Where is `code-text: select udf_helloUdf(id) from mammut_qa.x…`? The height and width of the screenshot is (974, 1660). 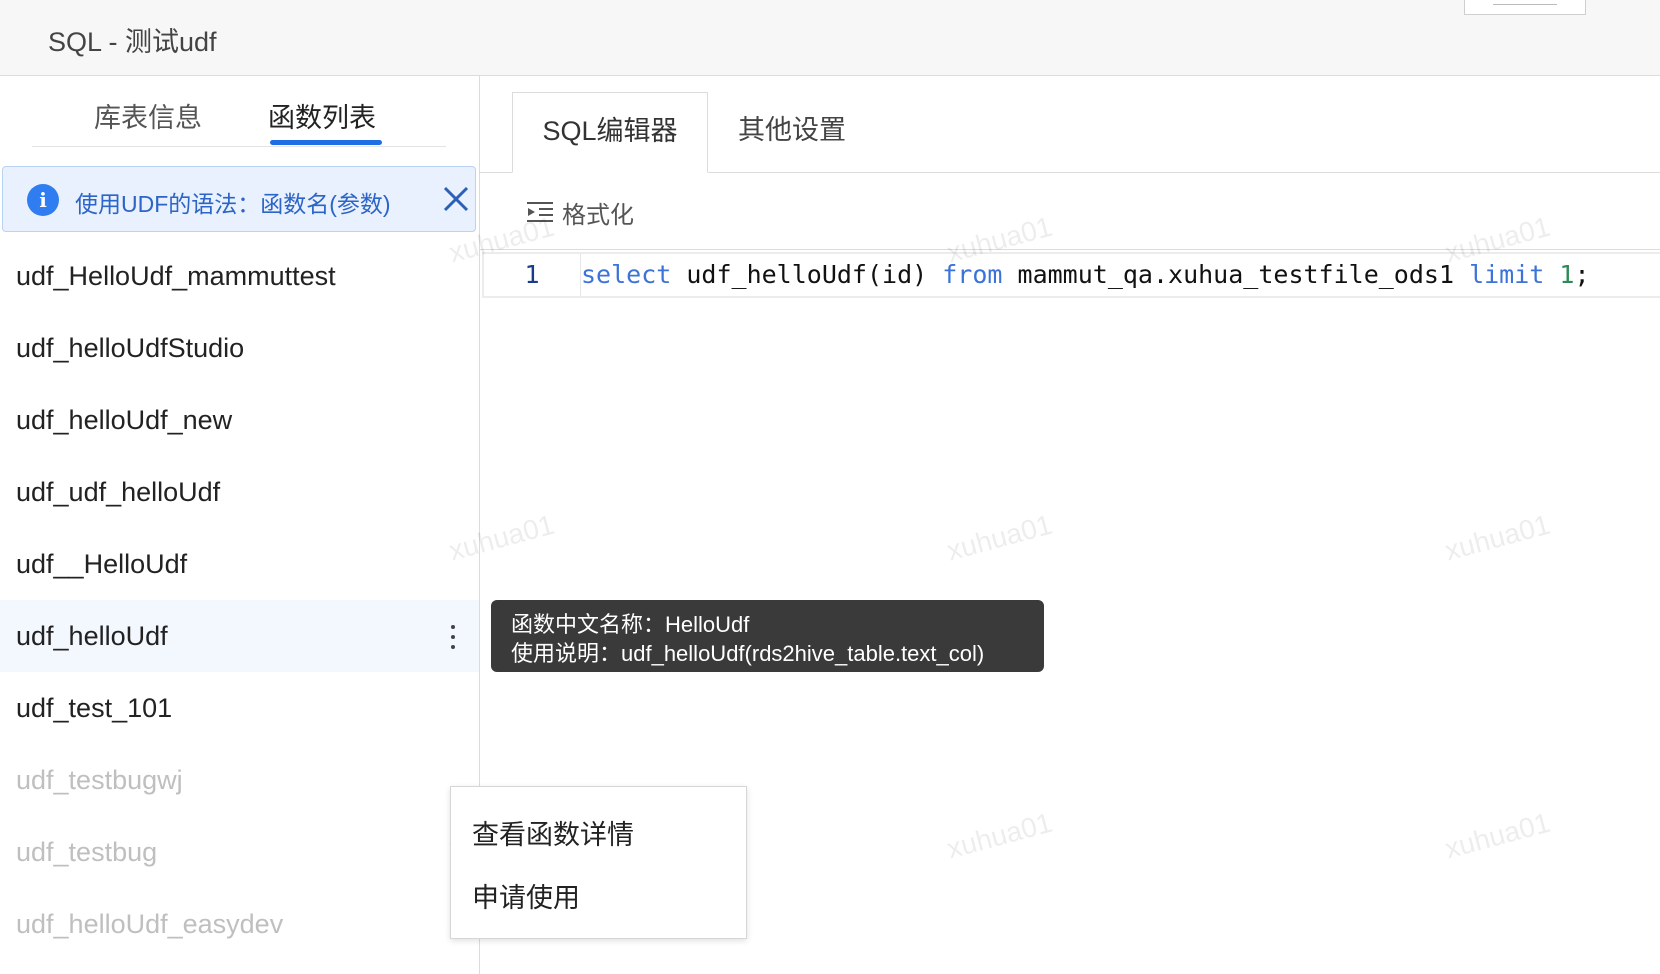
code-text: select udf_helloUdf(id) from mammut_qa.x… is located at coordinates (1085, 275).